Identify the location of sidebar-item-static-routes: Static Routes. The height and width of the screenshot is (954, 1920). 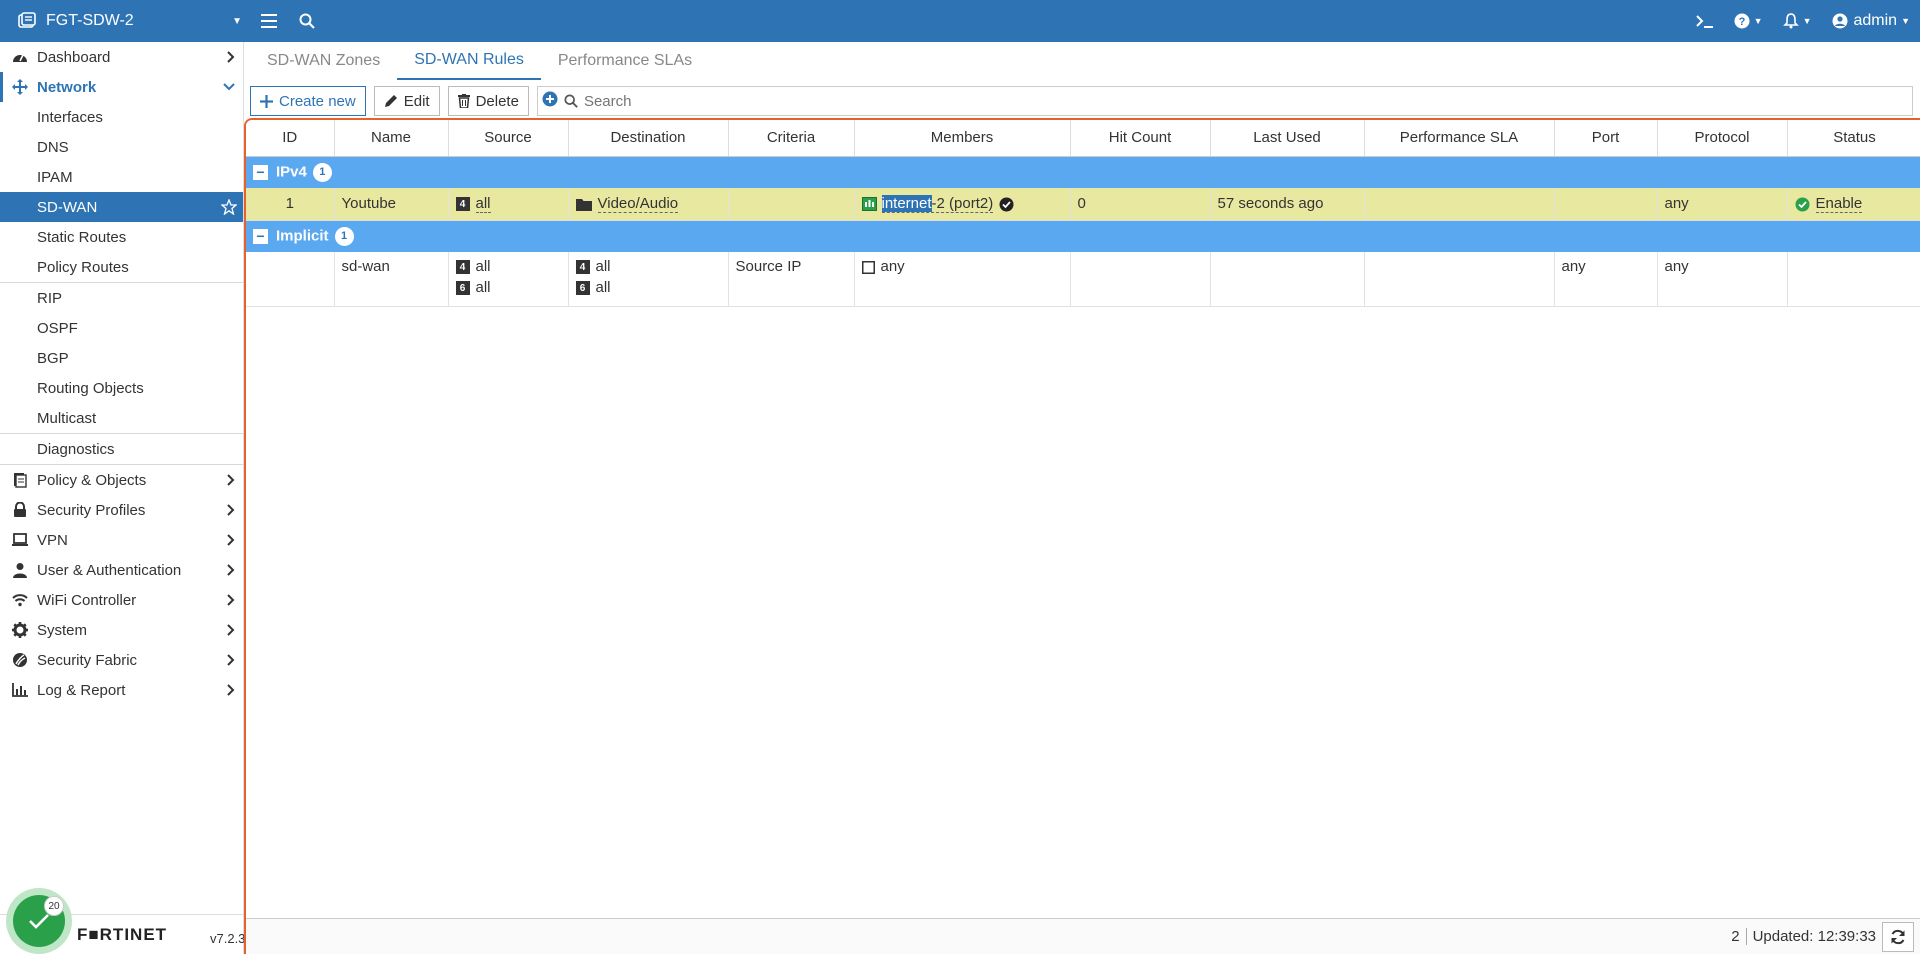
(121, 237).